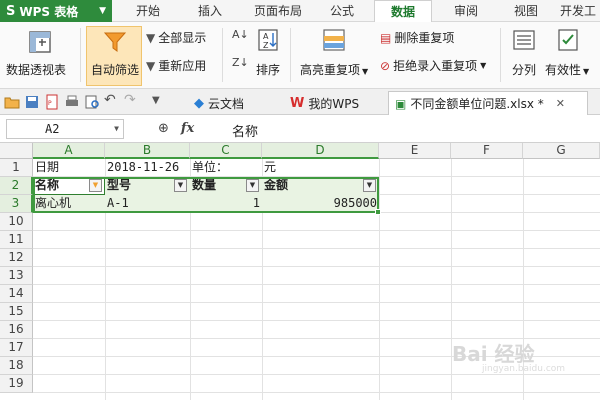  I want to click on watermark-sub: jingyan.baidu.com, so click(524, 369).